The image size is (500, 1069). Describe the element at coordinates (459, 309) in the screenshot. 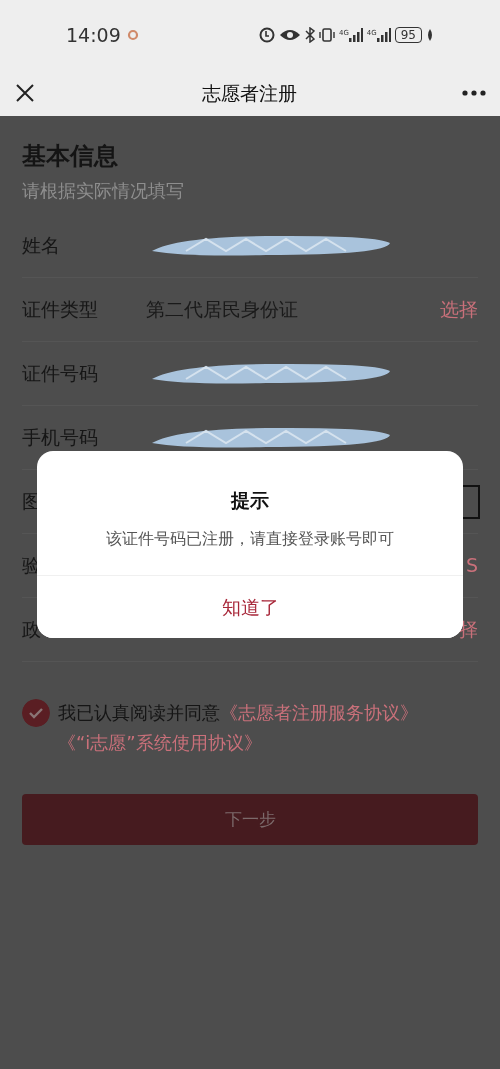

I see `select-link: 选择` at that location.